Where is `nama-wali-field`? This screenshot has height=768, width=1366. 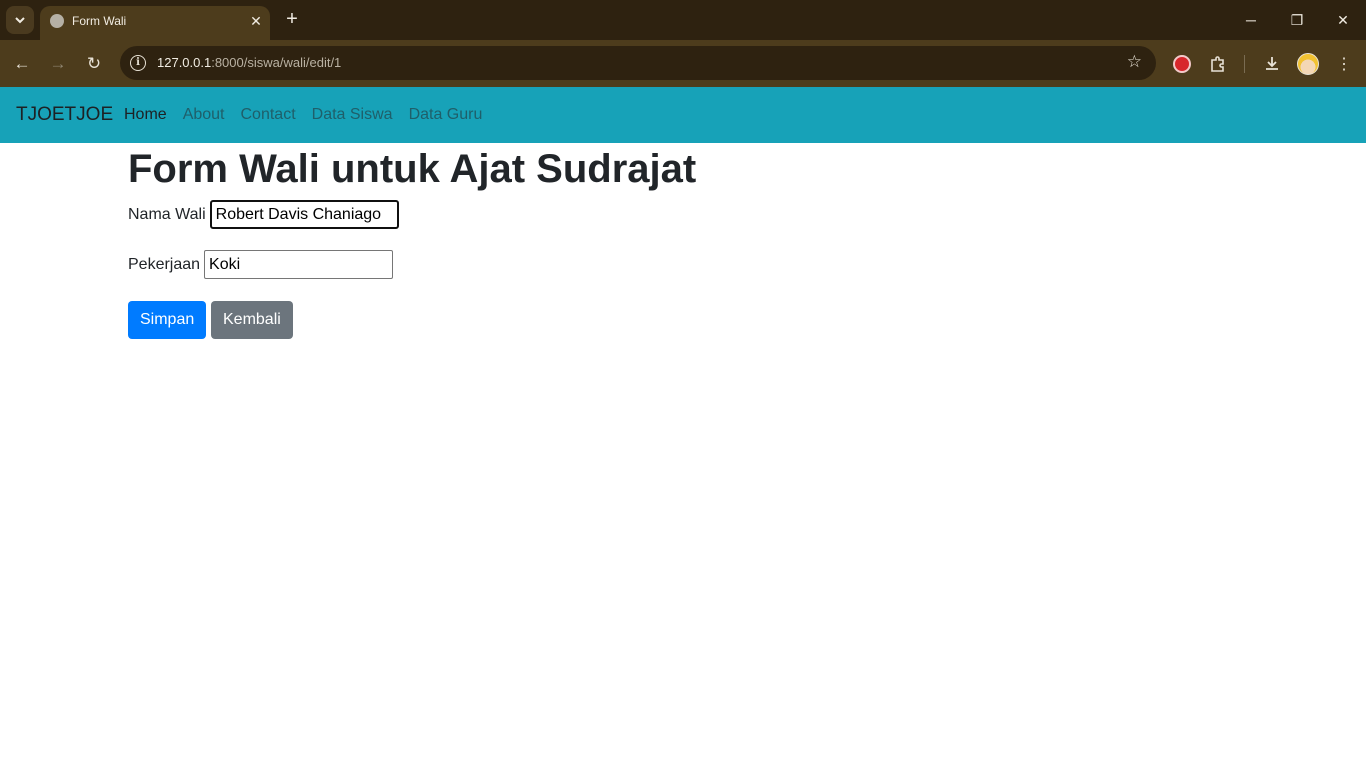
nama-wali-field is located at coordinates (304, 214).